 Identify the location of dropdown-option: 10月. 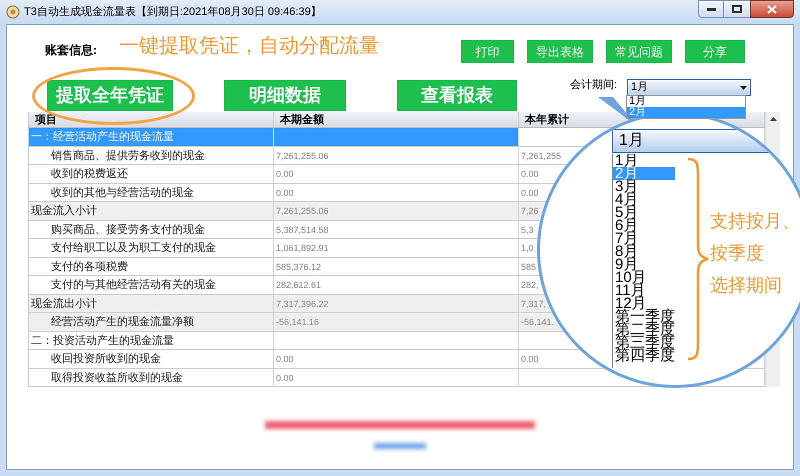
(644, 277).